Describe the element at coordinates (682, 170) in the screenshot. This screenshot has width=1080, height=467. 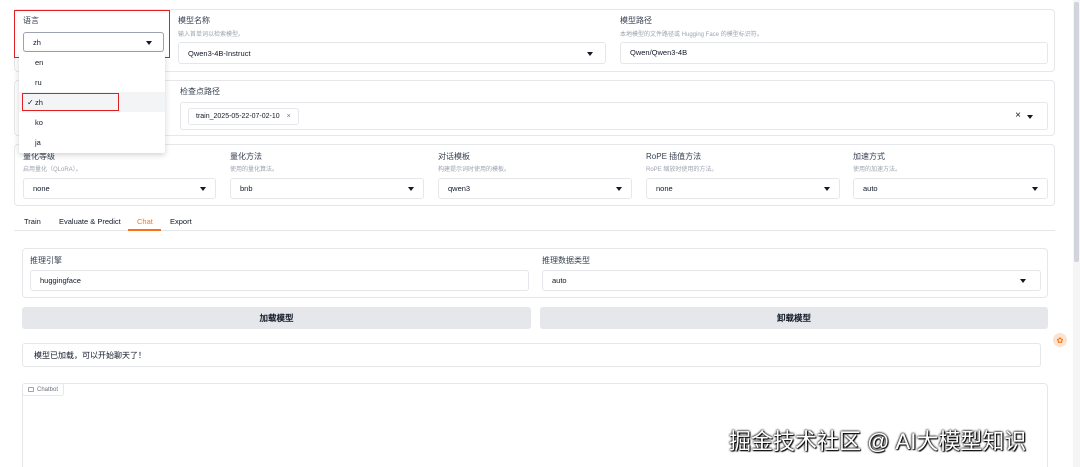
I see `rope-hint: RoPE 缩放时使用的方法。` at that location.